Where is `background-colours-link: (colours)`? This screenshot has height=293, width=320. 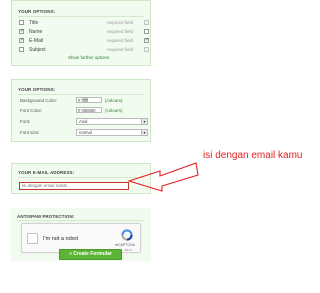
background-colours-link: (colours) is located at coordinates (114, 100).